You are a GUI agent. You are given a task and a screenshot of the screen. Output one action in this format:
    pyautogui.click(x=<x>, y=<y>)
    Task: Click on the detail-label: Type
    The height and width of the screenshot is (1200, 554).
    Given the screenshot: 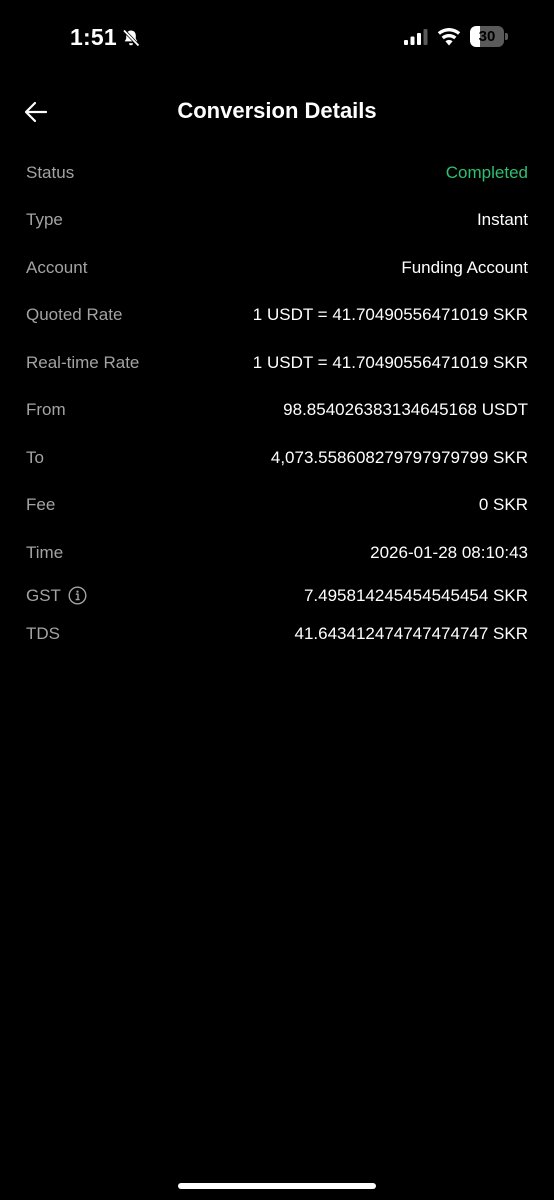 What is the action you would take?
    pyautogui.click(x=44, y=220)
    